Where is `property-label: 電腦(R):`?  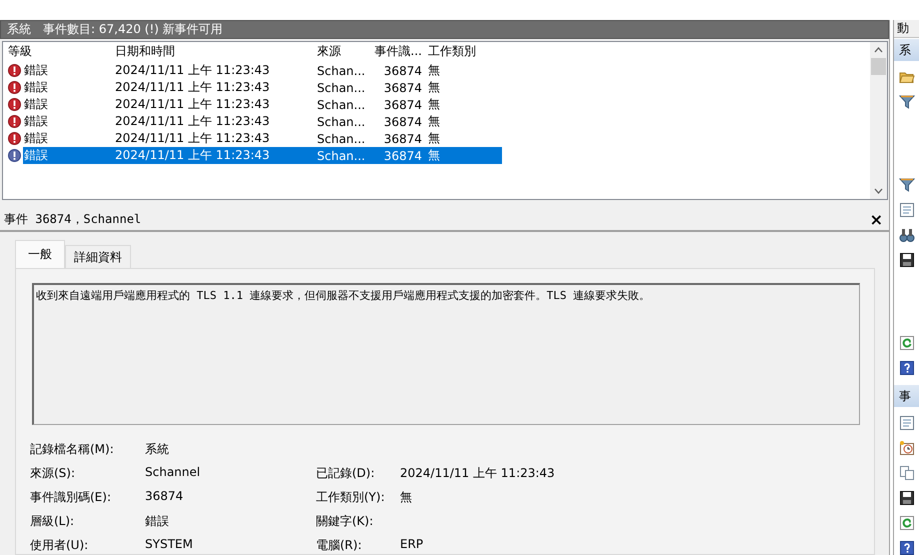 property-label: 電腦(R): is located at coordinates (339, 545).